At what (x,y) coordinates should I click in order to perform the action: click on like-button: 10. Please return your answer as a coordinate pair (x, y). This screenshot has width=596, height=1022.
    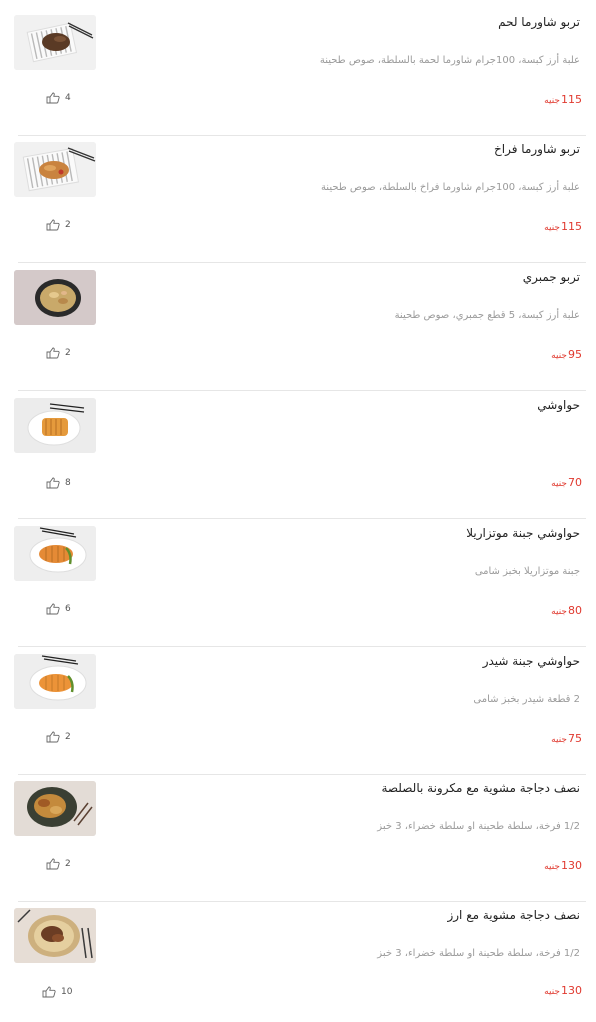
    Looking at the image, I should click on (57, 992).